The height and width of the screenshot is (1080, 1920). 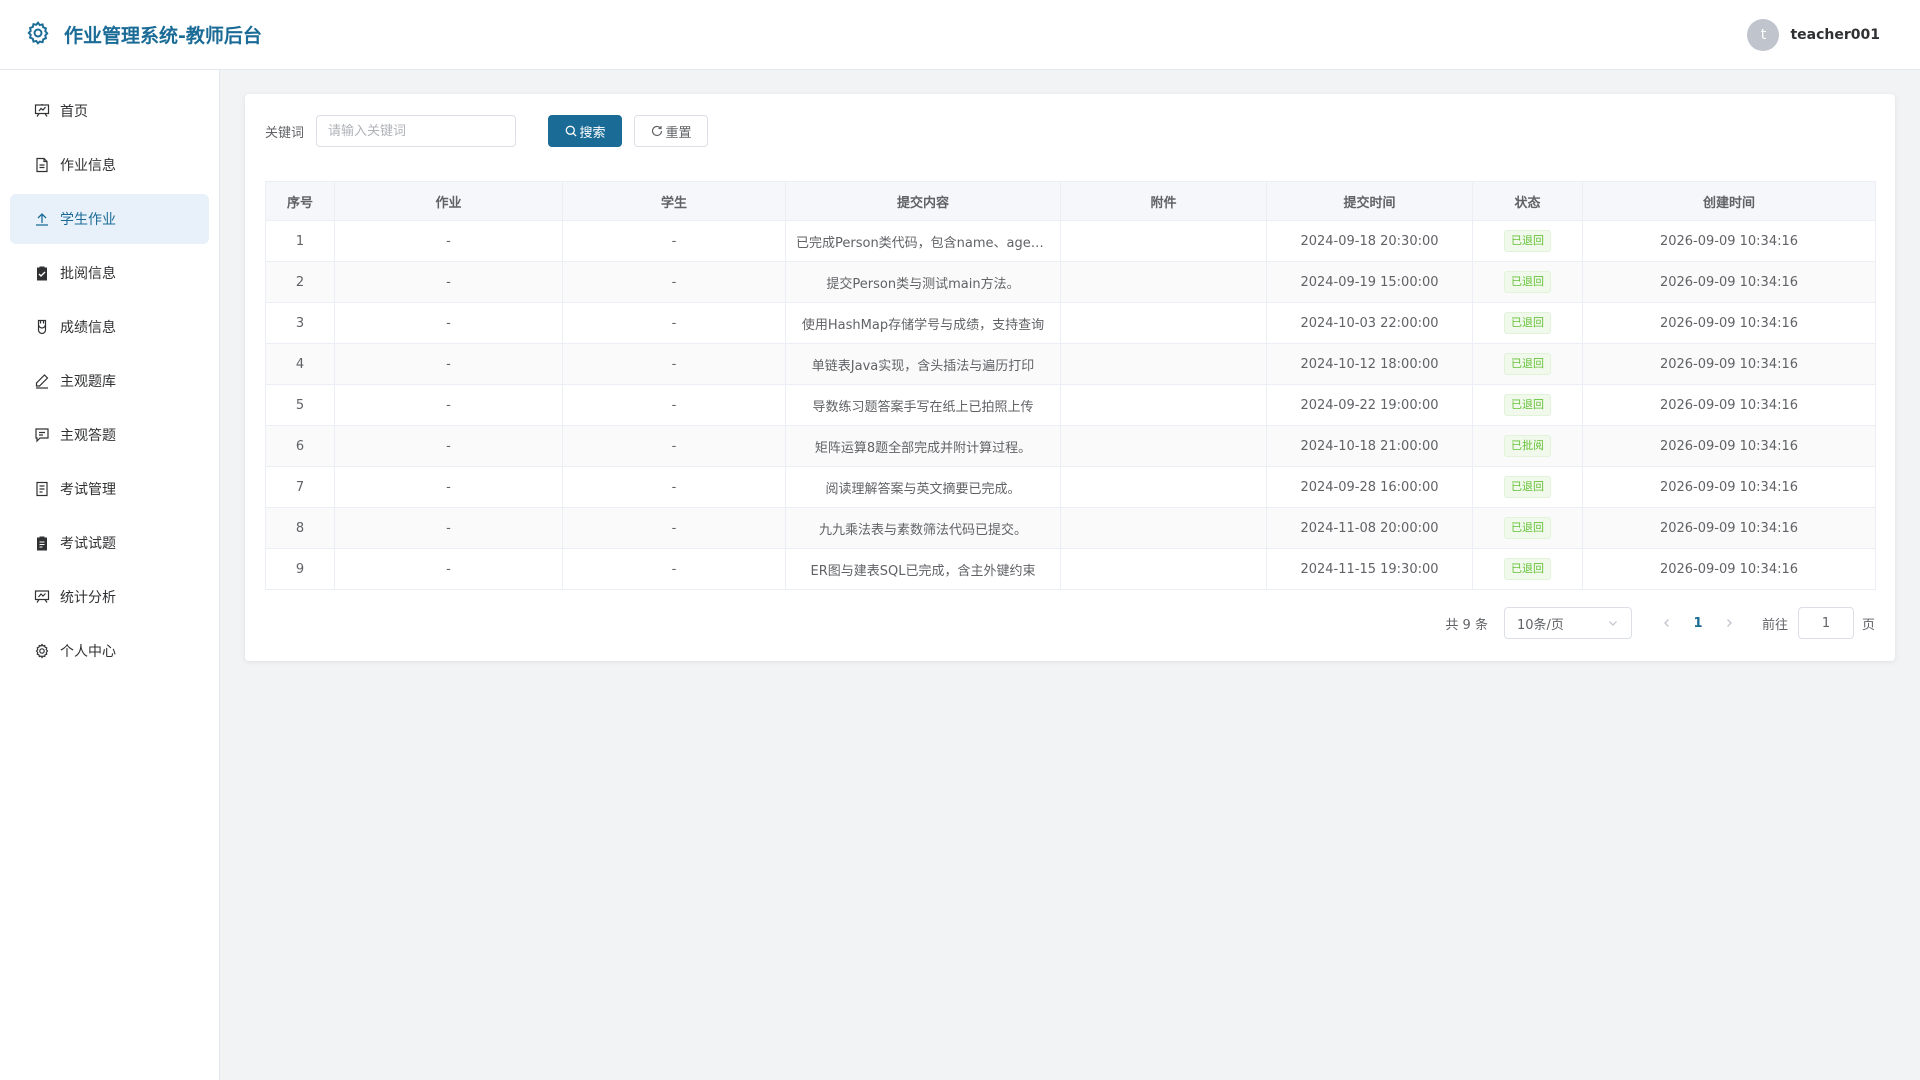 I want to click on cell-submit-time: 2024-11-15 19:30:00, so click(x=1369, y=569).